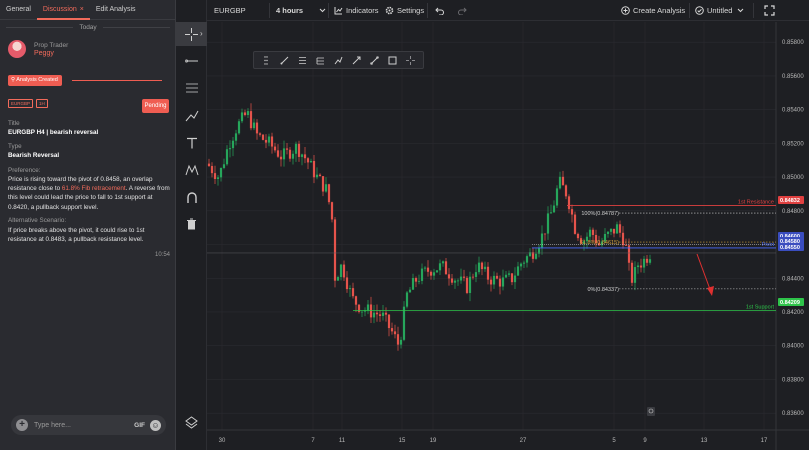 The image size is (809, 450). What do you see at coordinates (191, 198) in the screenshot?
I see `magnet-icon` at bounding box center [191, 198].